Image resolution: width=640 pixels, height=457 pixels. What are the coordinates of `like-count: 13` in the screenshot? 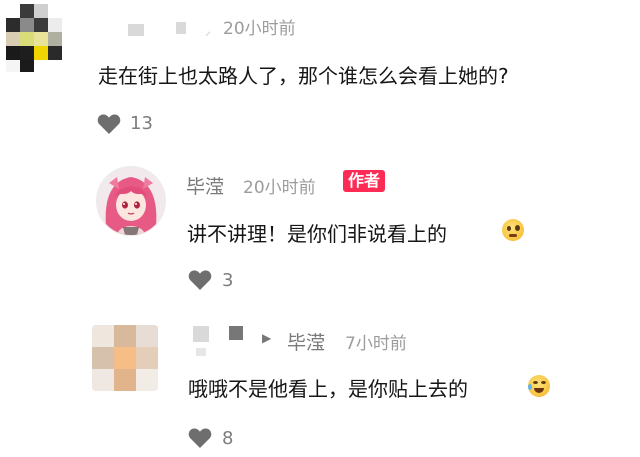 It's located at (141, 123).